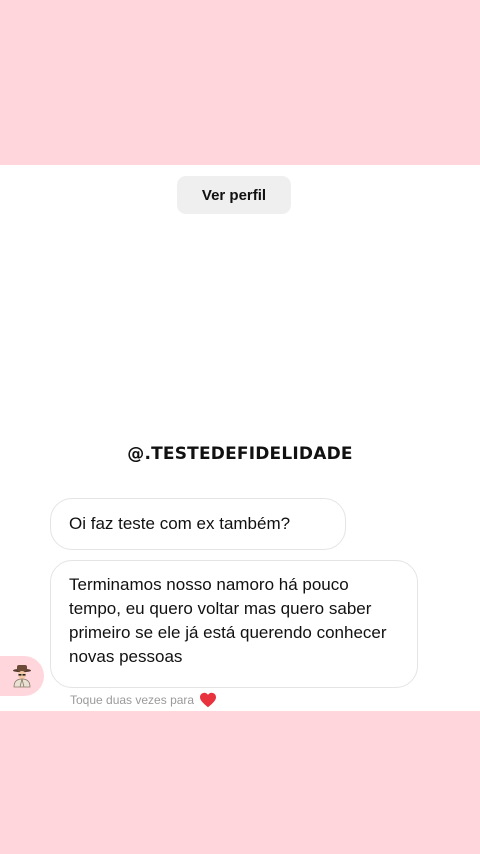  Describe the element at coordinates (240, 454) in the screenshot. I see `watermark-text: @.TESTEDEFIDELIDADE` at that location.